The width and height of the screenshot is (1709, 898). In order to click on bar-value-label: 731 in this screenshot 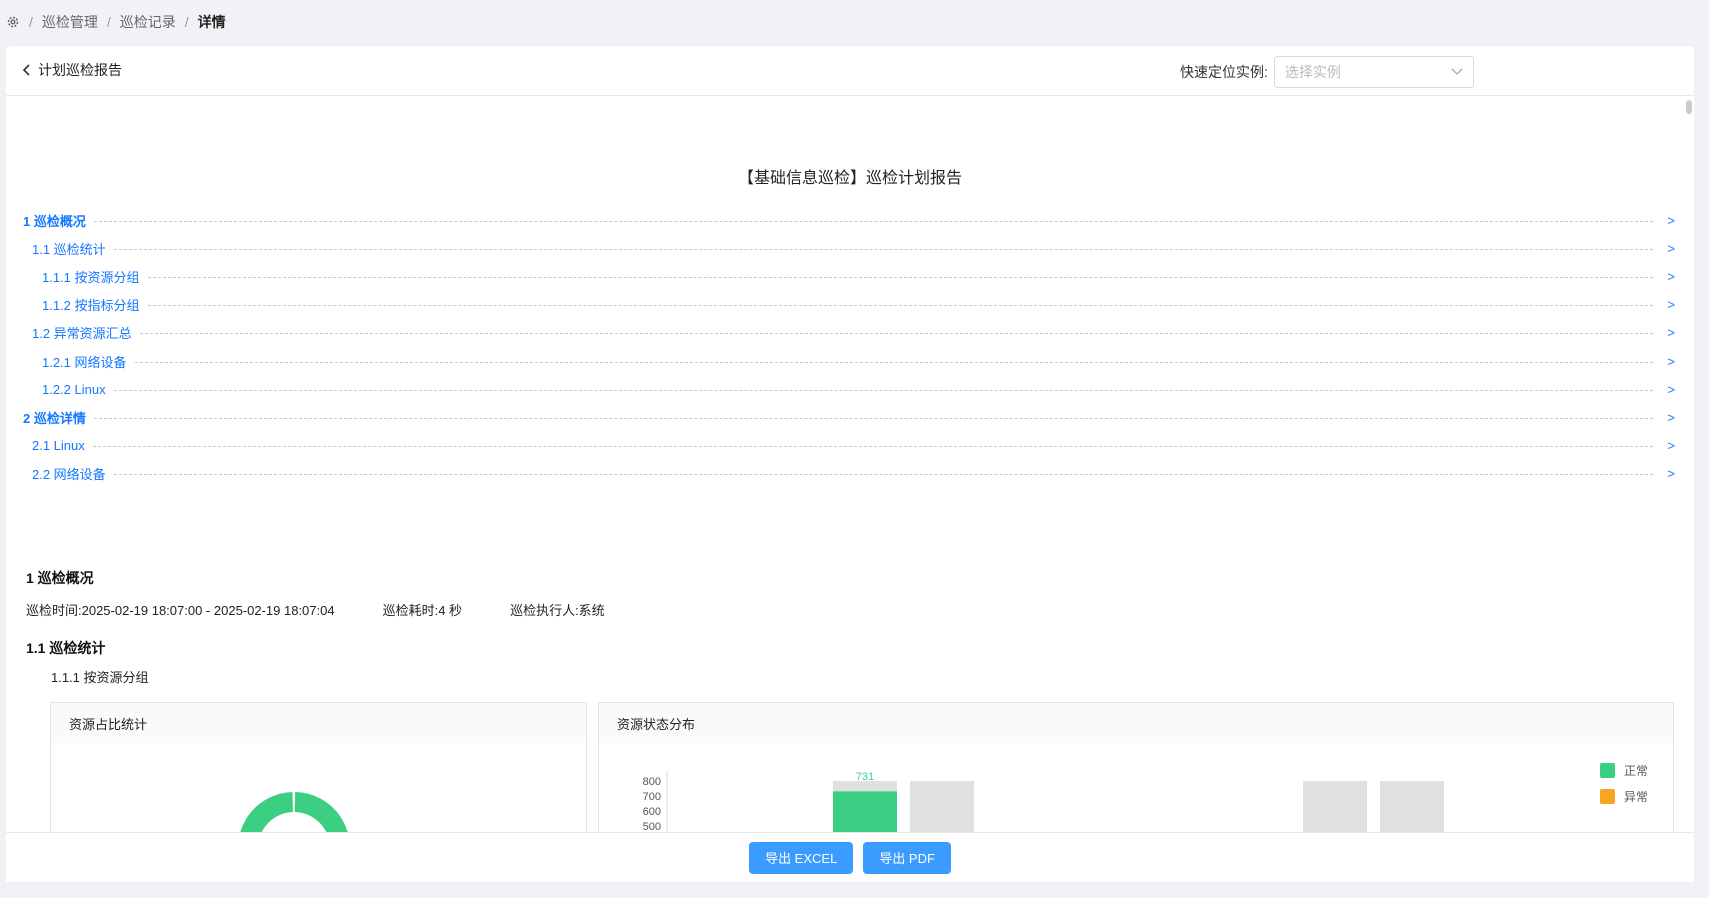, I will do `click(865, 777)`.